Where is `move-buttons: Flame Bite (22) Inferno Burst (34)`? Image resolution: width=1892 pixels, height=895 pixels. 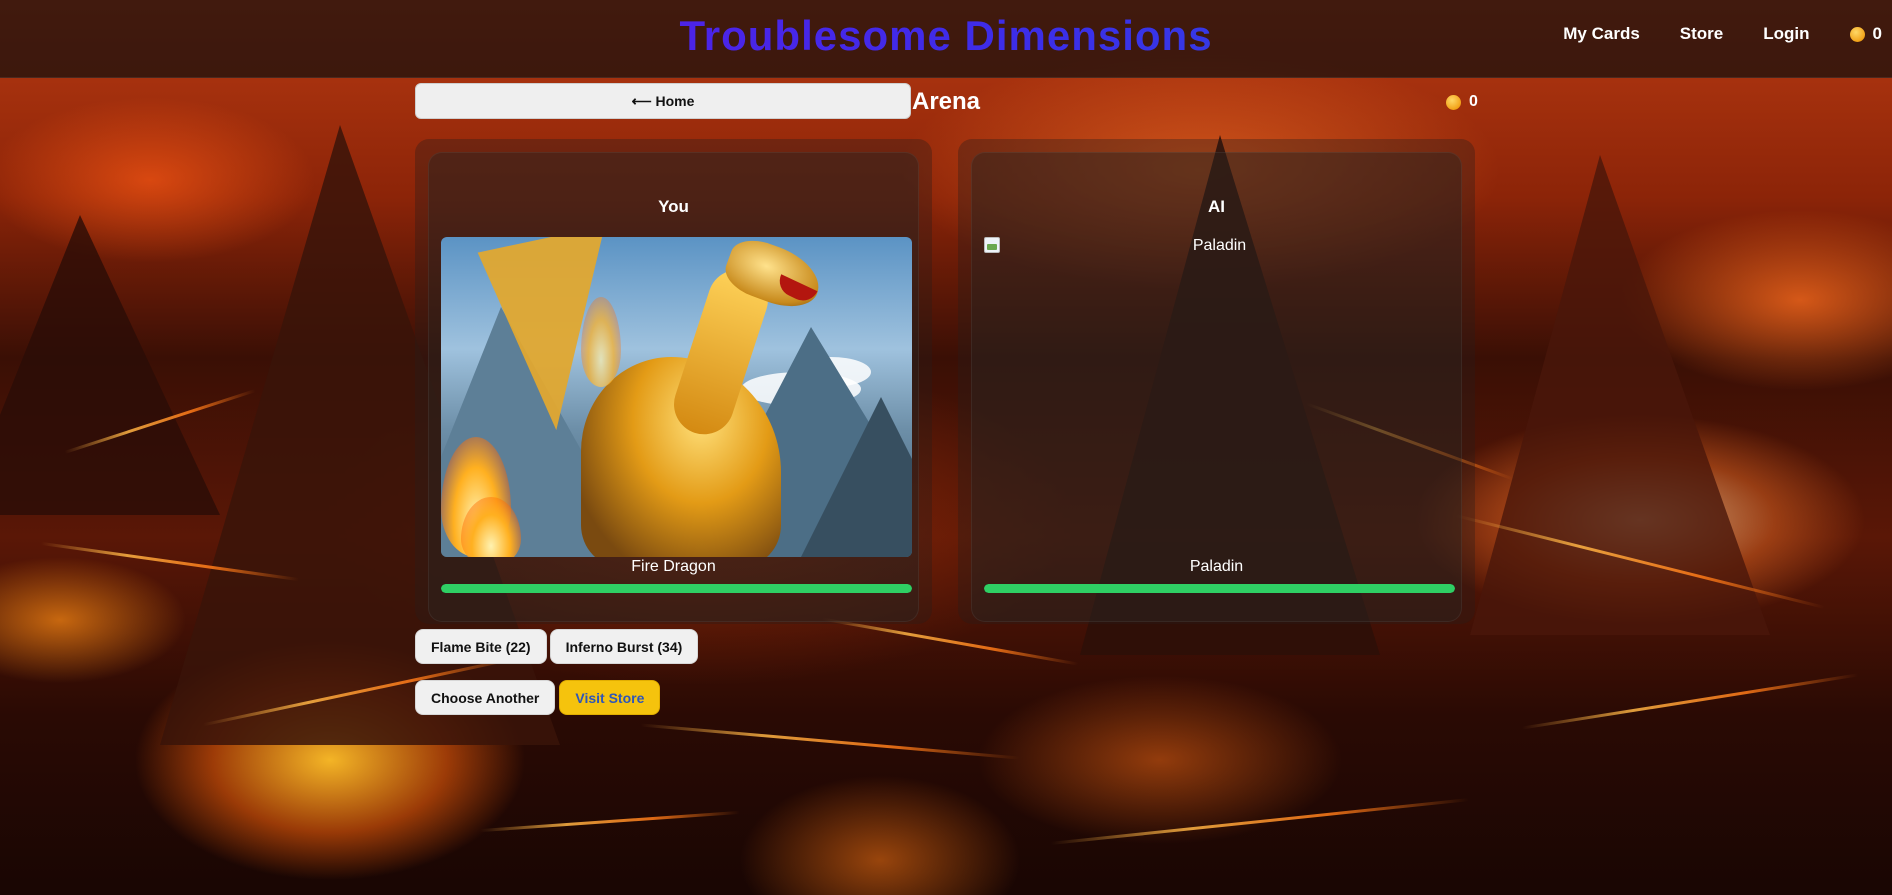
move-buttons: Flame Bite (22) Inferno Burst (34) is located at coordinates (557, 646).